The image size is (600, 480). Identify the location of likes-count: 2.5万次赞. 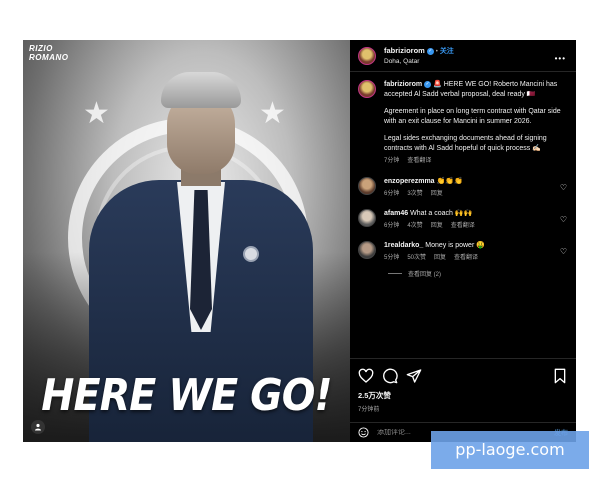
(463, 395).